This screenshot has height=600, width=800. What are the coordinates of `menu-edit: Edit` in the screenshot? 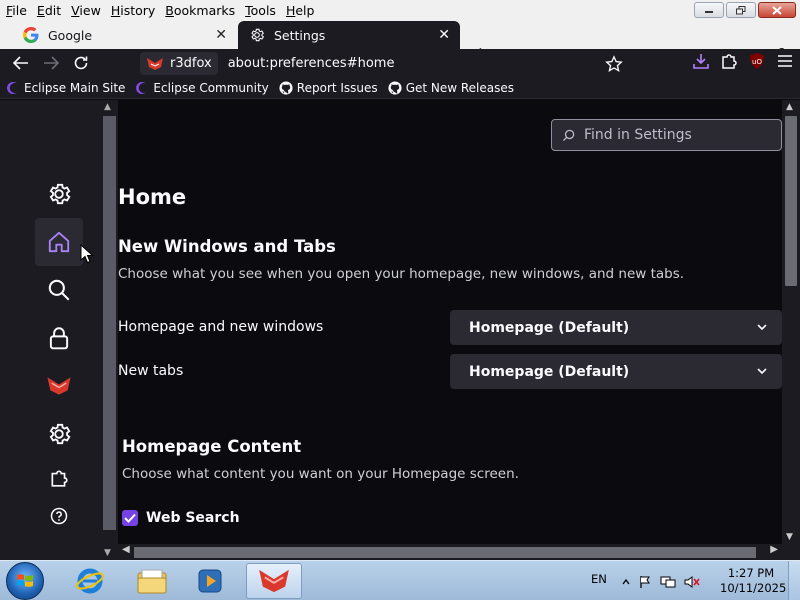 It's located at (49, 10).